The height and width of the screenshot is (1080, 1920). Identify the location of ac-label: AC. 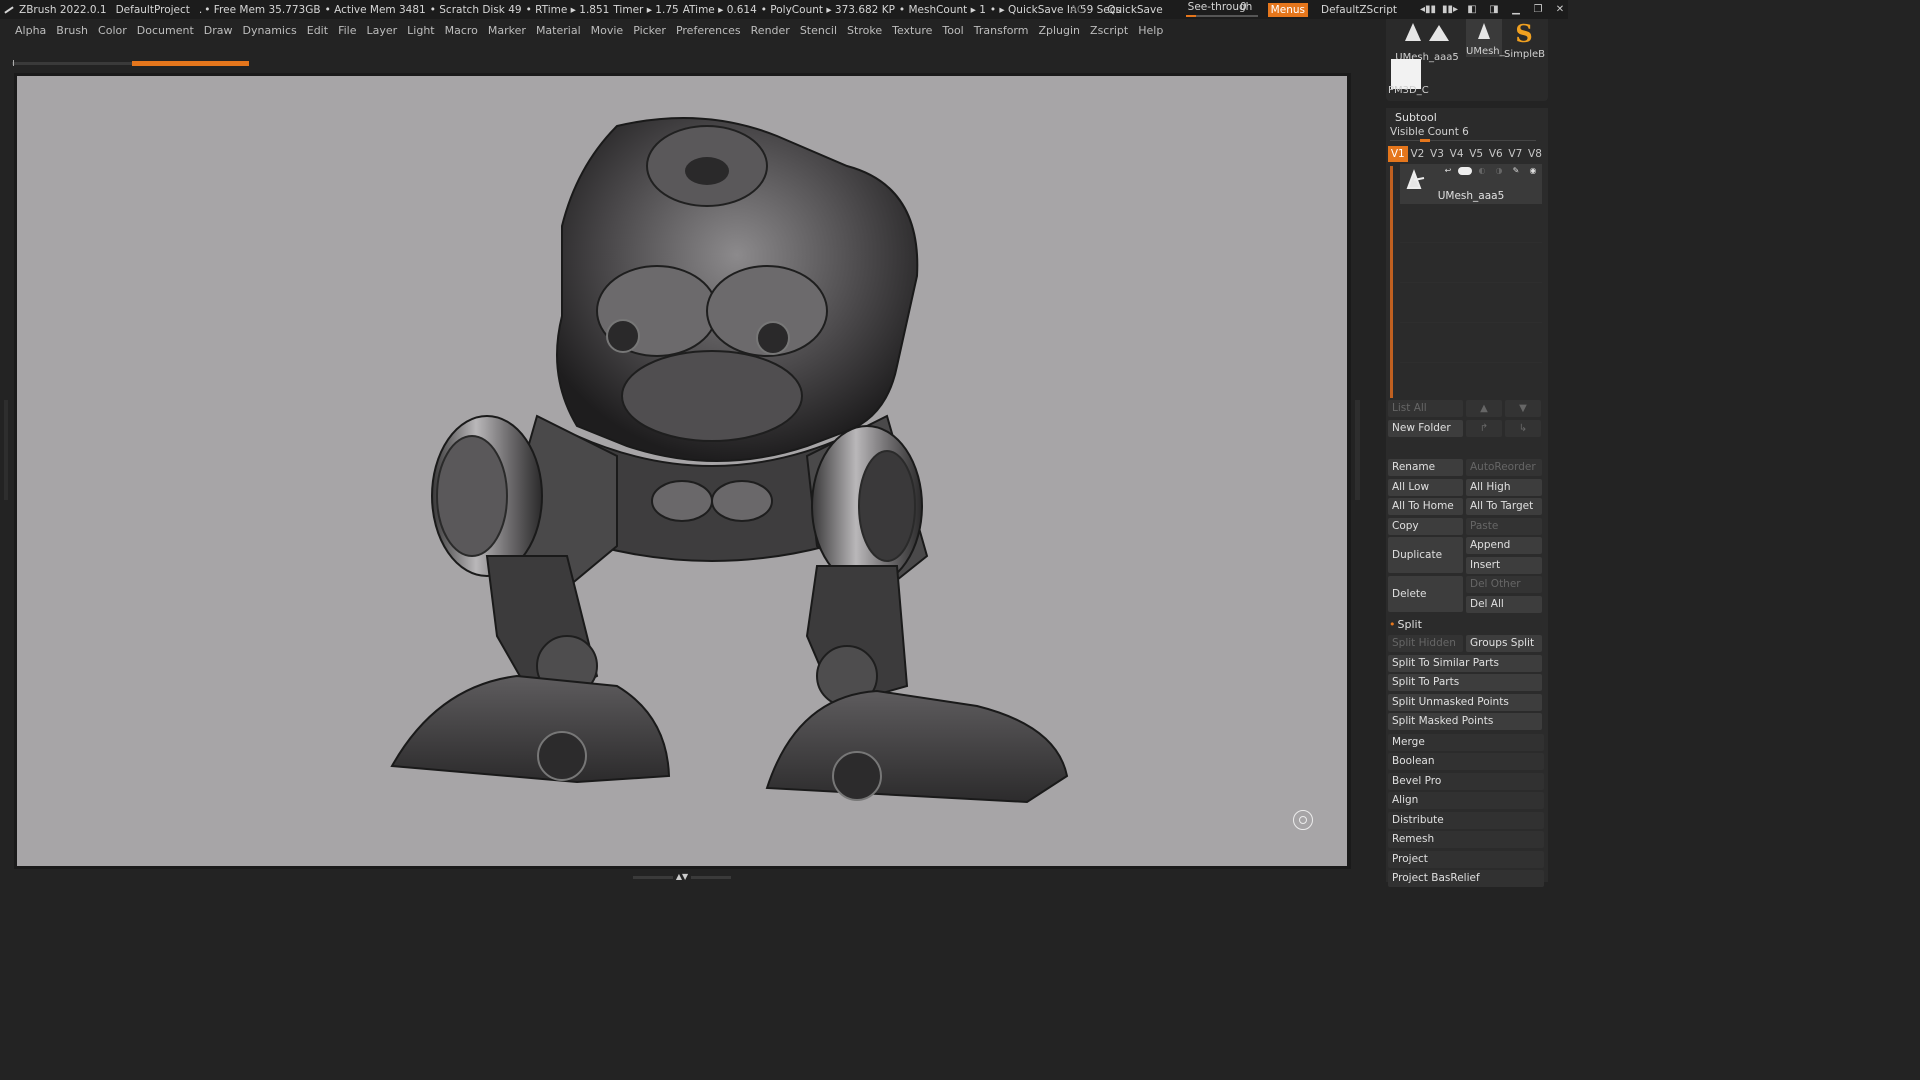
(1077, 10).